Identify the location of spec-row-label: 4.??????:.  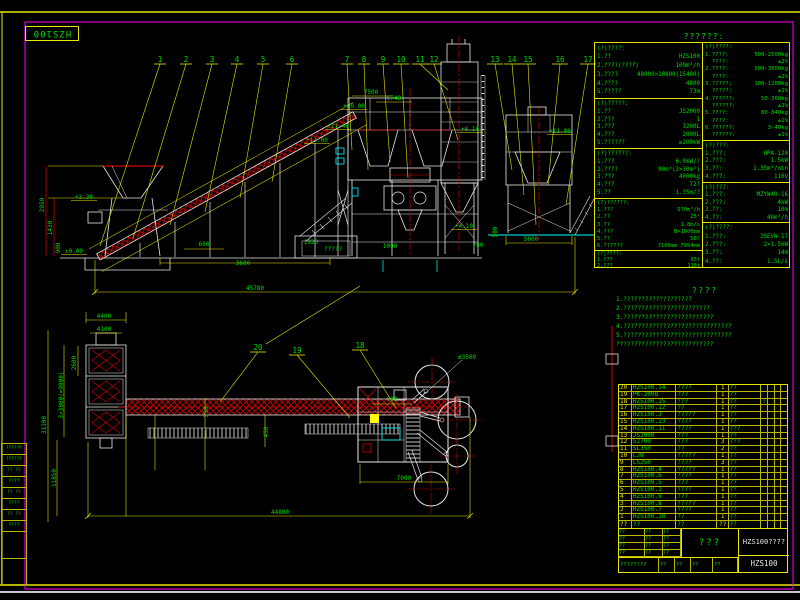
(720, 98).